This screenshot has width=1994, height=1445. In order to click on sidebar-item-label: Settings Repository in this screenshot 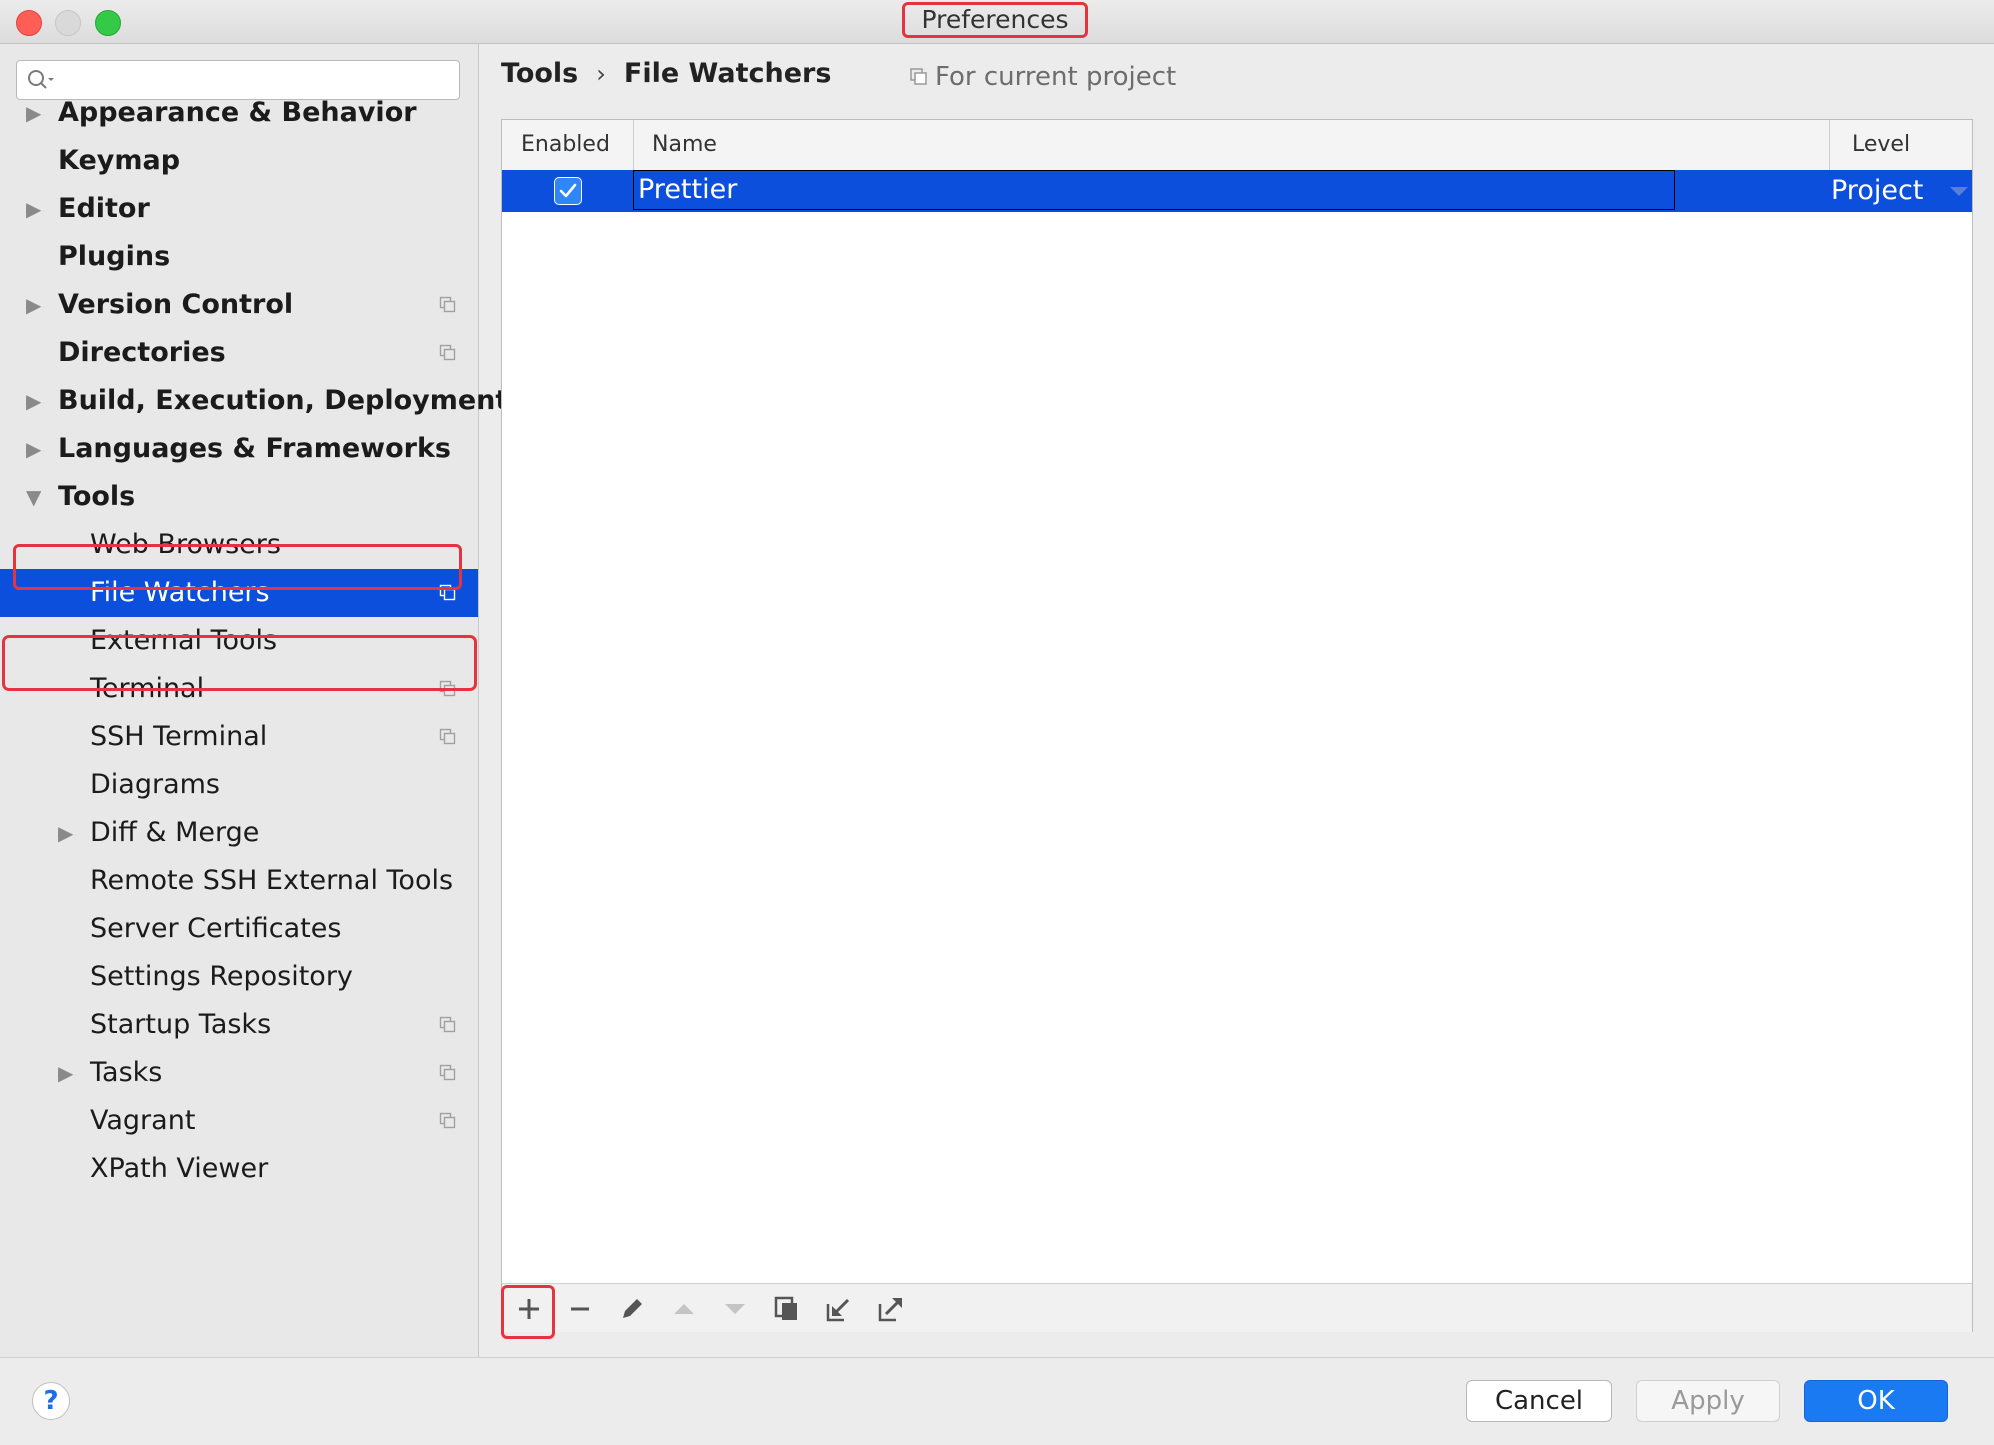, I will do `click(221, 976)`.